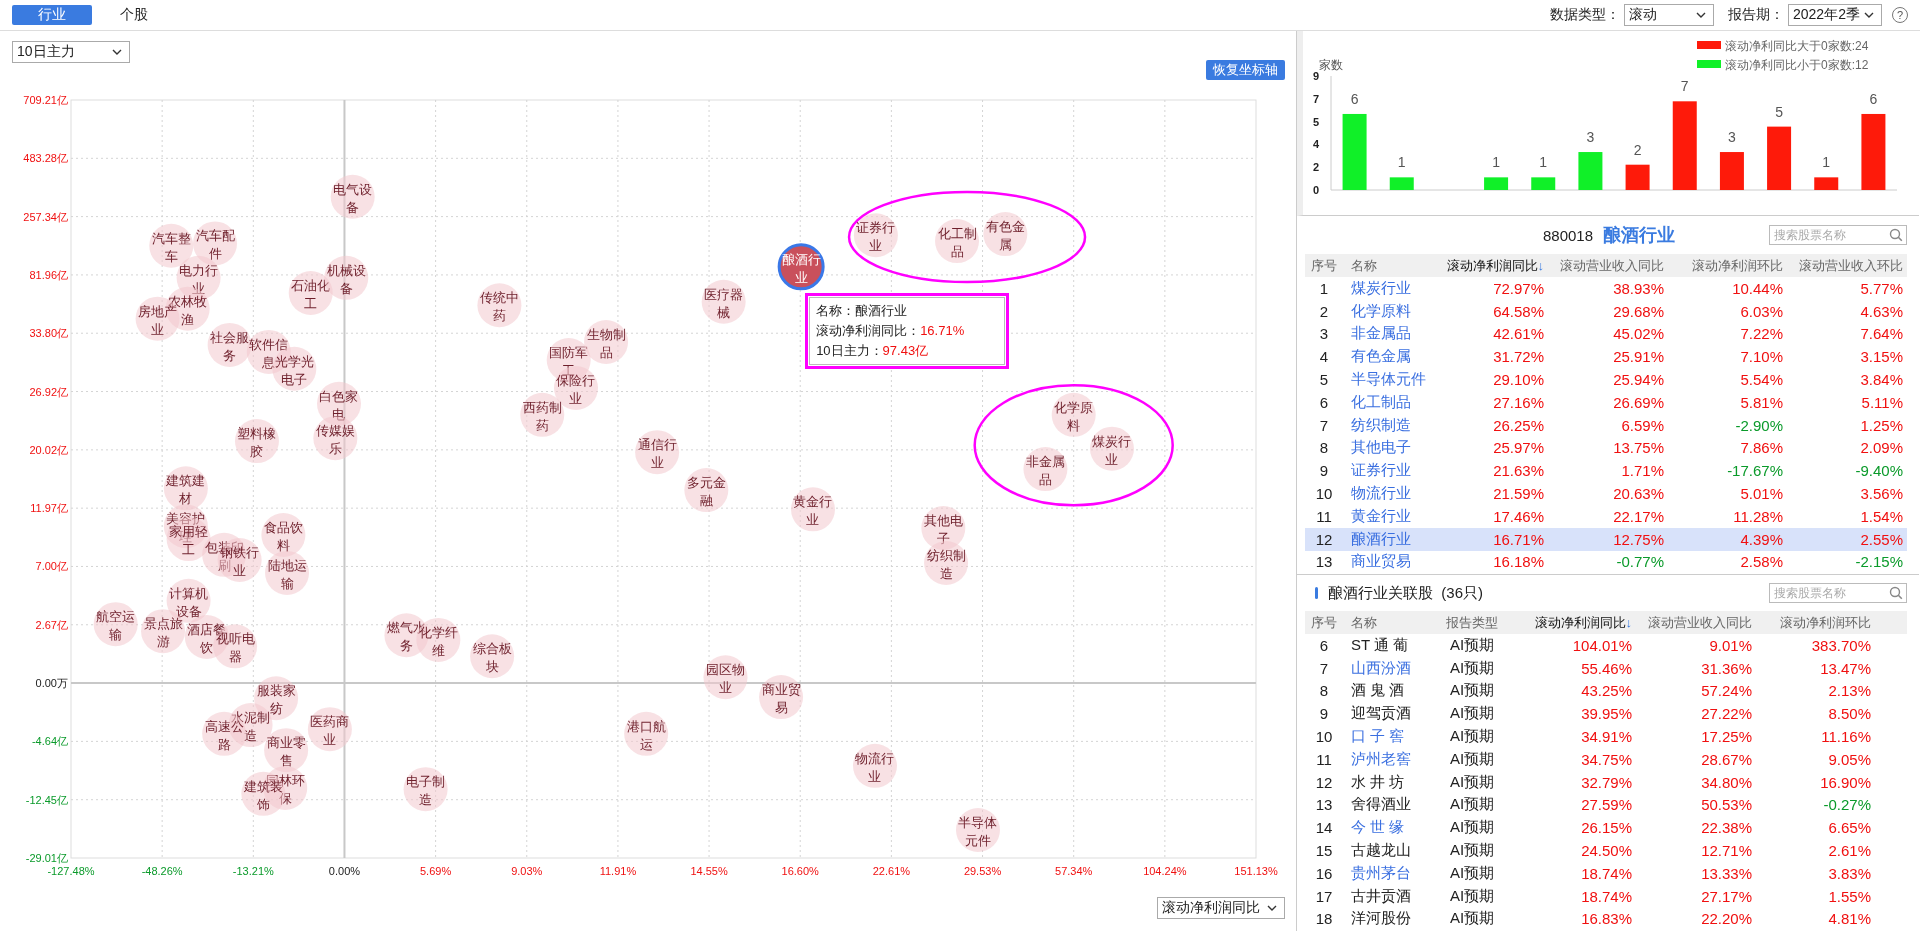 This screenshot has width=1920, height=931. What do you see at coordinates (1835, 15) in the screenshot?
I see `dropdown: 2022年2季` at bounding box center [1835, 15].